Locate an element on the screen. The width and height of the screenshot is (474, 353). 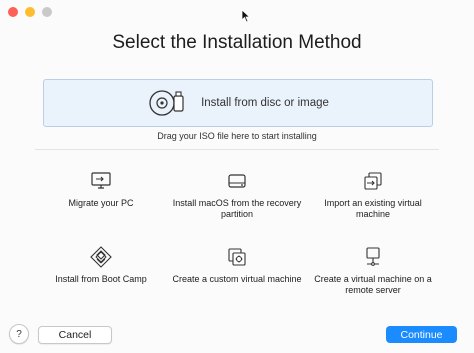
option-create-custom-vm: Create a custom virtual machine is located at coordinates (237, 265).